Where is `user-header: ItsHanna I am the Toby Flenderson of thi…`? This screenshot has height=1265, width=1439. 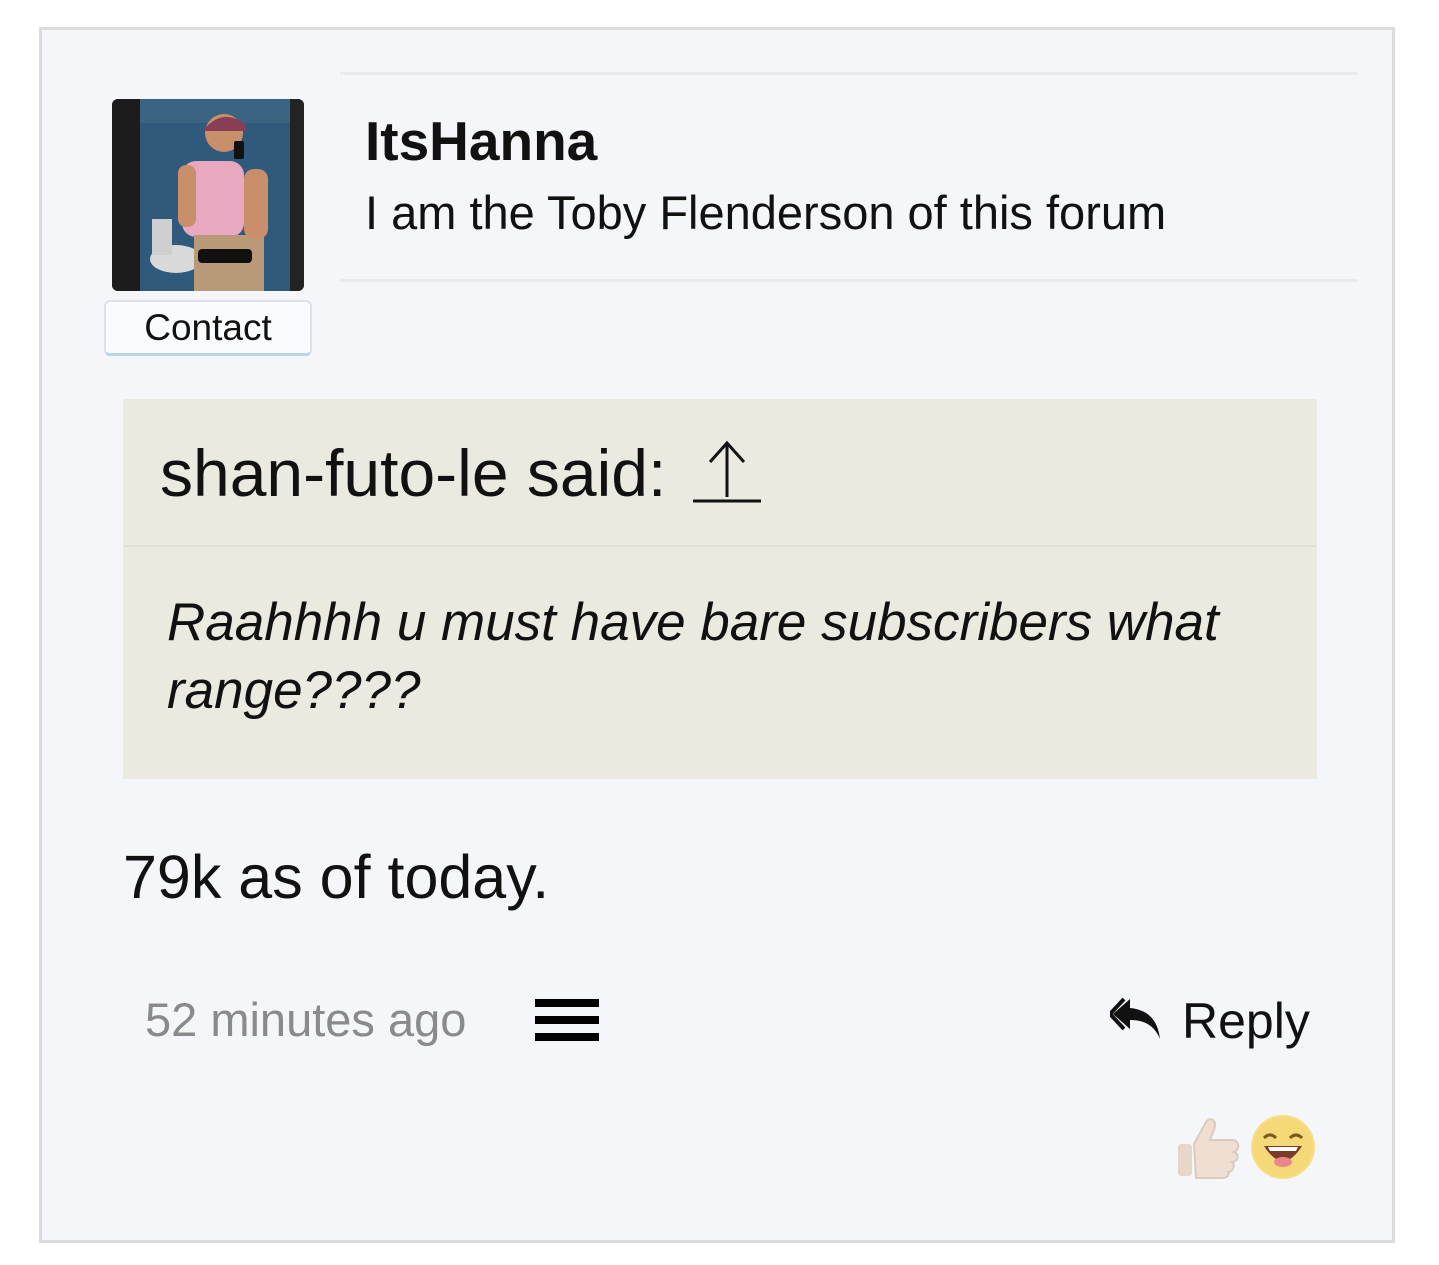
user-header: ItsHanna I am the Toby Flenderson of thi… is located at coordinates (849, 177).